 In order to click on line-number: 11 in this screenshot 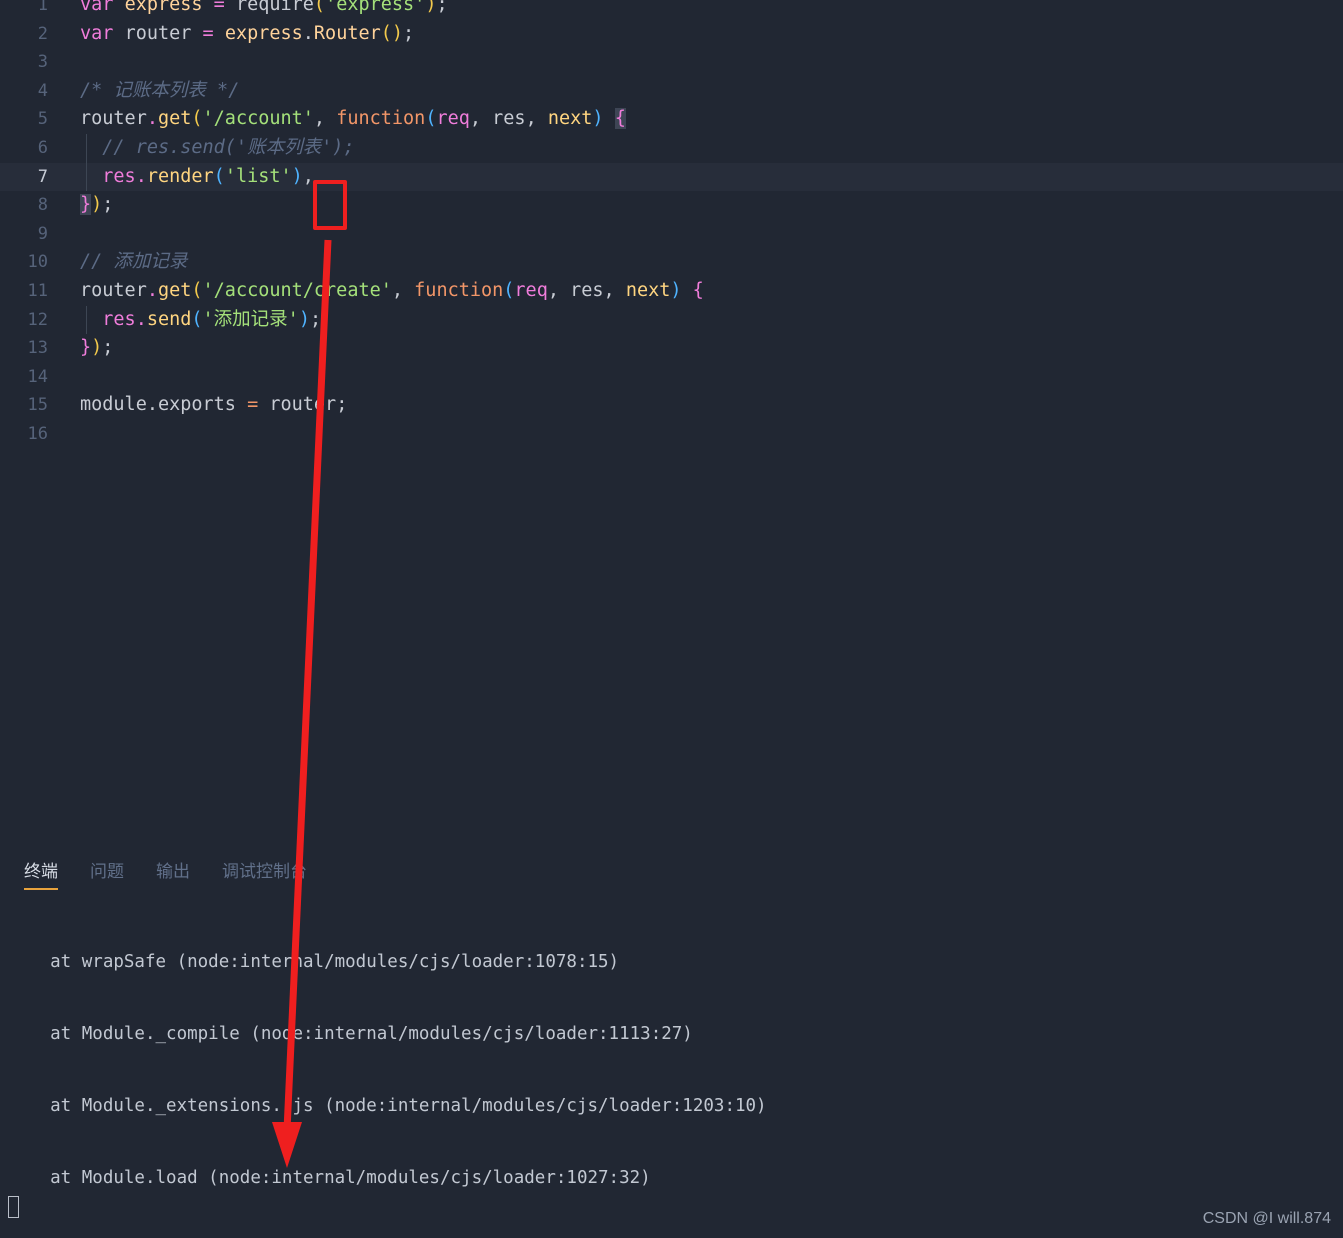, I will do `click(37, 290)`.